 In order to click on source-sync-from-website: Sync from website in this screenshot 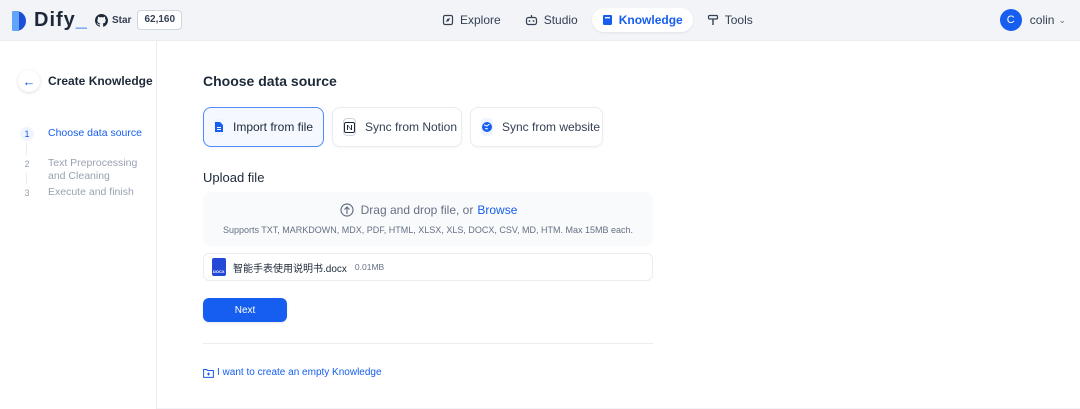, I will do `click(536, 127)`.